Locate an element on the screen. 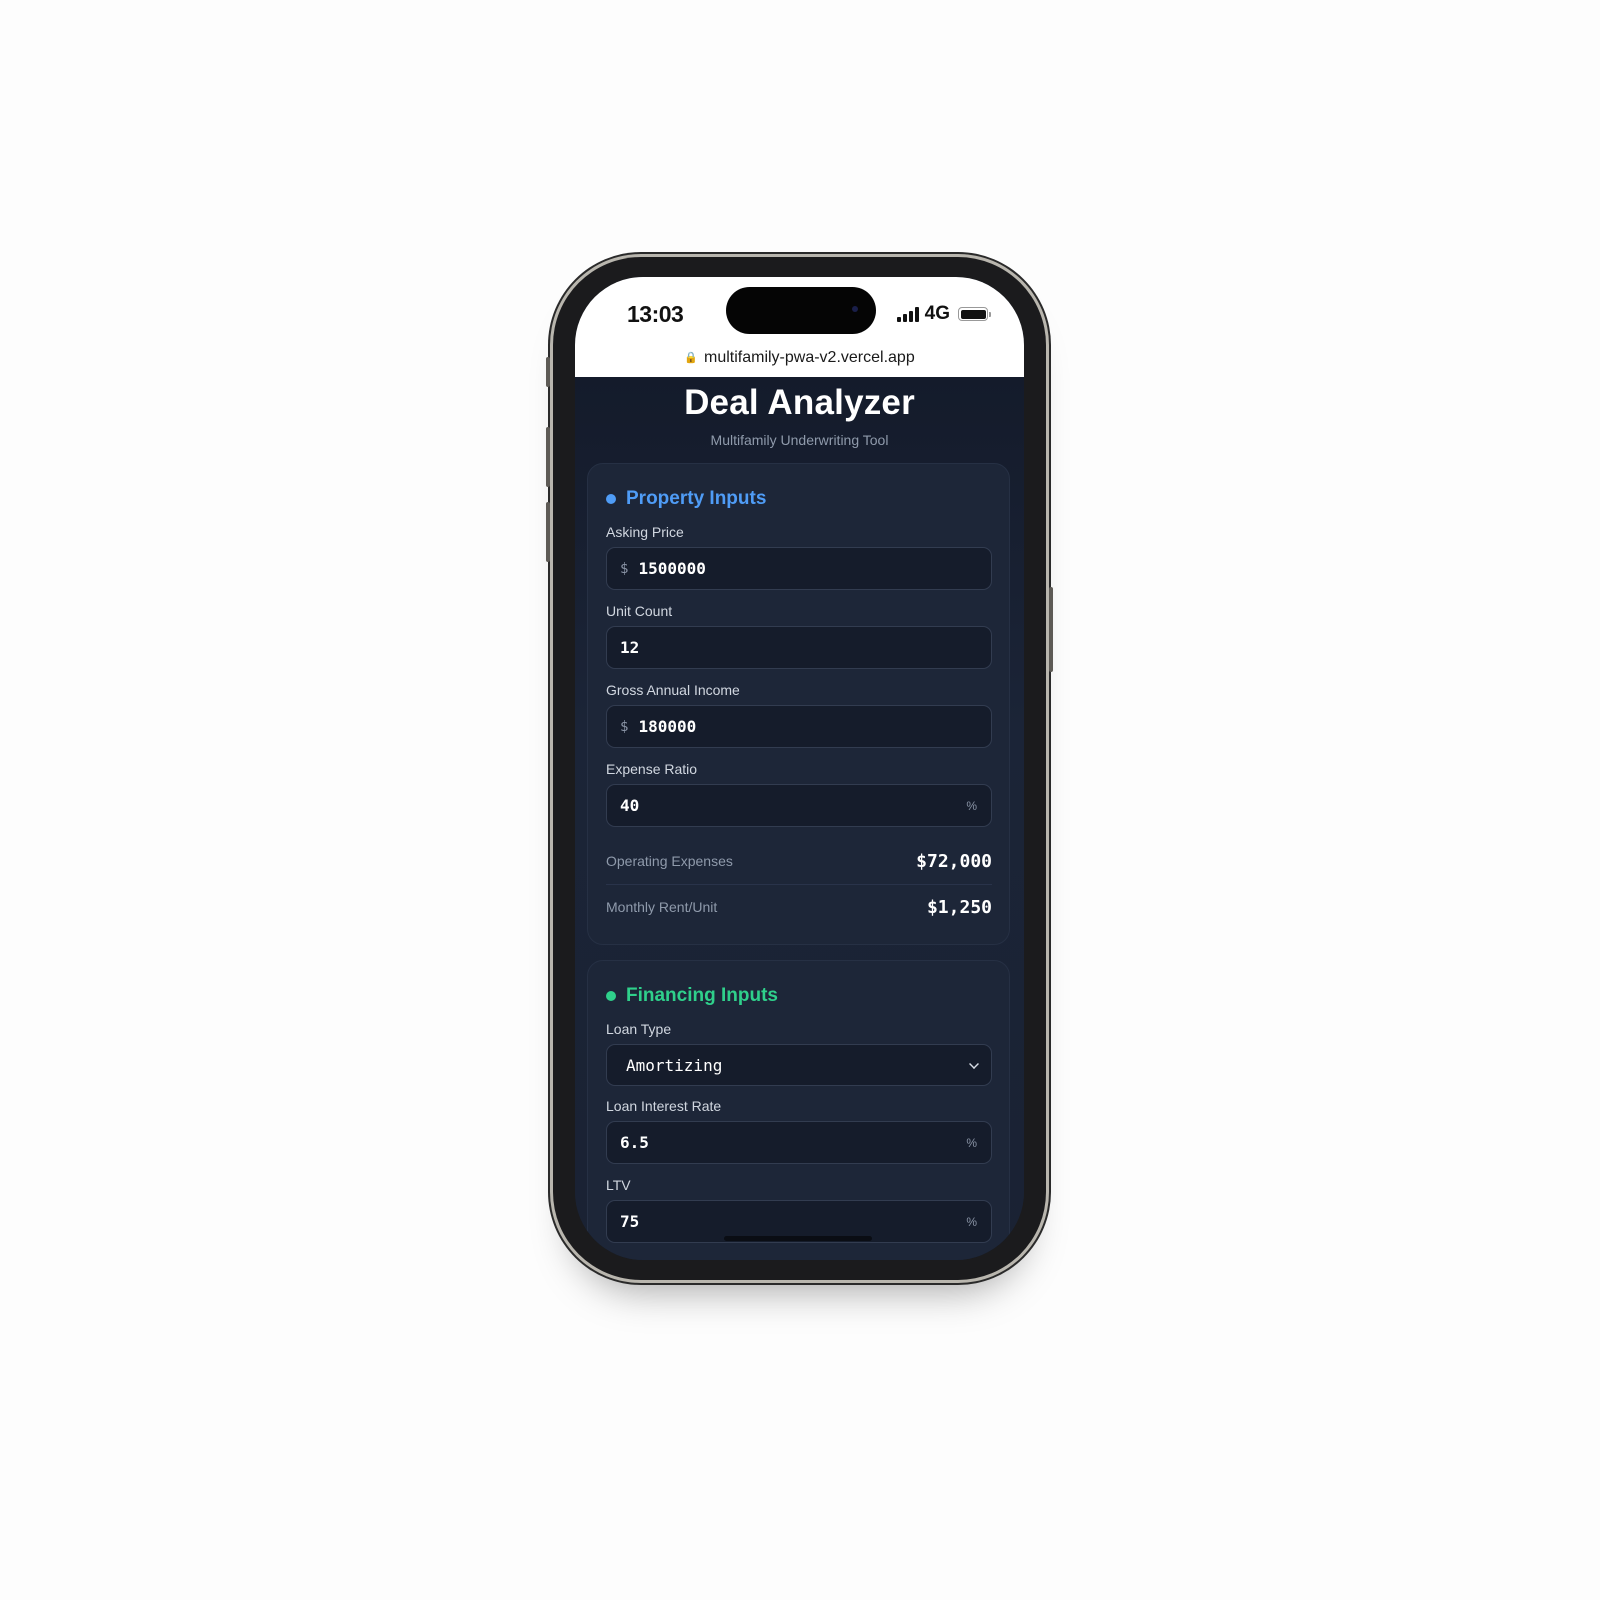 This screenshot has width=1600, height=1600. volume-down-button is located at coordinates (548, 532).